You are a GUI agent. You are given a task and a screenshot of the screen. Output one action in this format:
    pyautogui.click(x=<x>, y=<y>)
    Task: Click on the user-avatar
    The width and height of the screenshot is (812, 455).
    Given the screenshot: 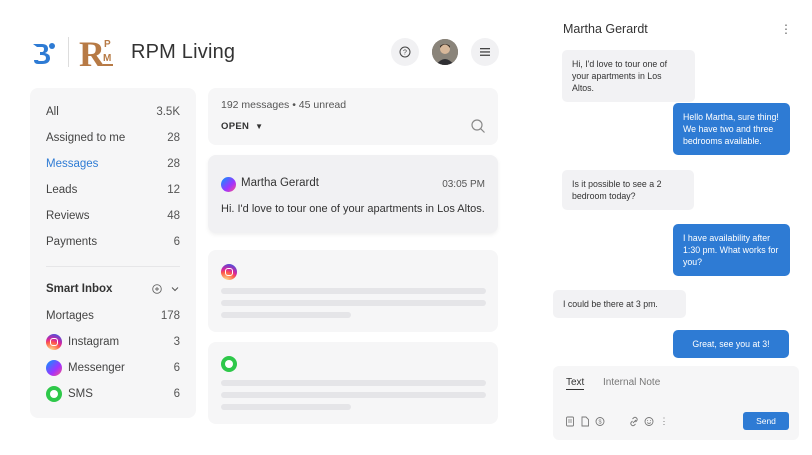 What is the action you would take?
    pyautogui.click(x=445, y=52)
    